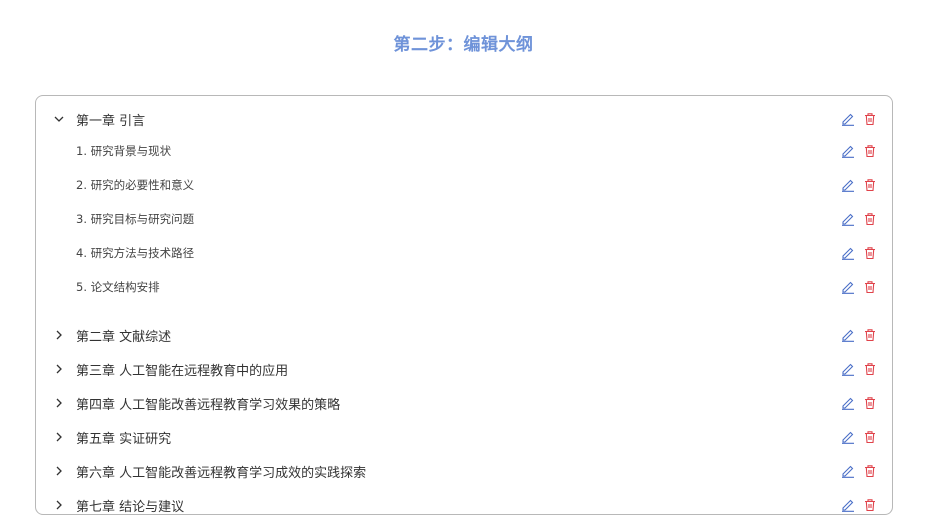 The image size is (927, 529). I want to click on chapter-row: 第三章 人工智能在远程教育中的应用, so click(464, 369).